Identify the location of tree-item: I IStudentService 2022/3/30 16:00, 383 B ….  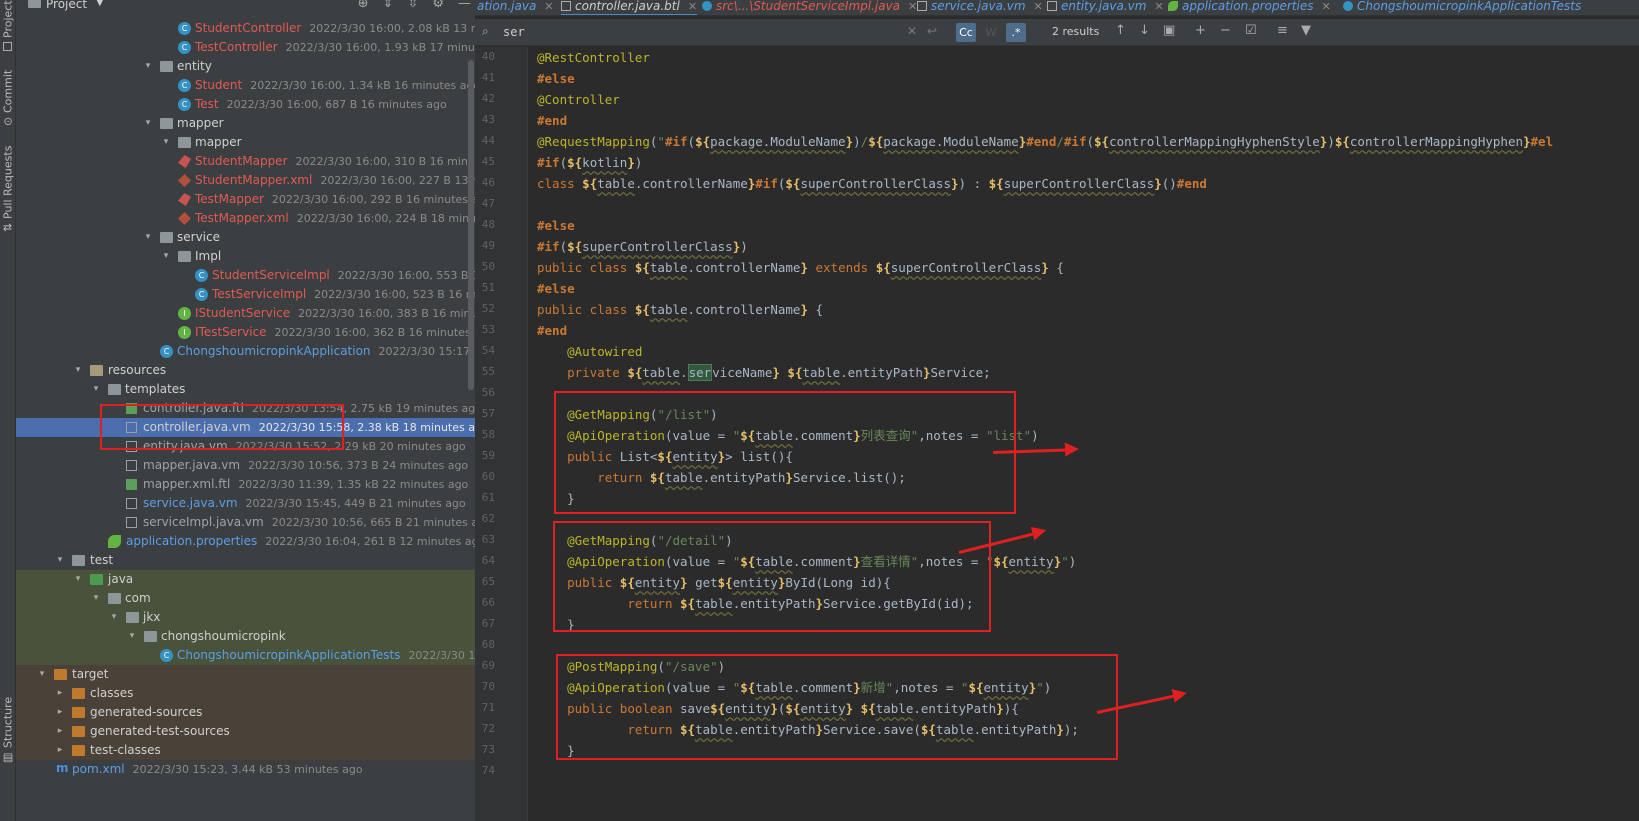
(245, 313).